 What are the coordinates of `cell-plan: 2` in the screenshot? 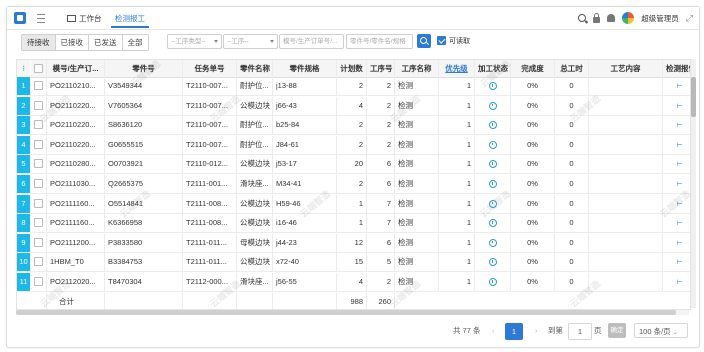 It's located at (352, 184).